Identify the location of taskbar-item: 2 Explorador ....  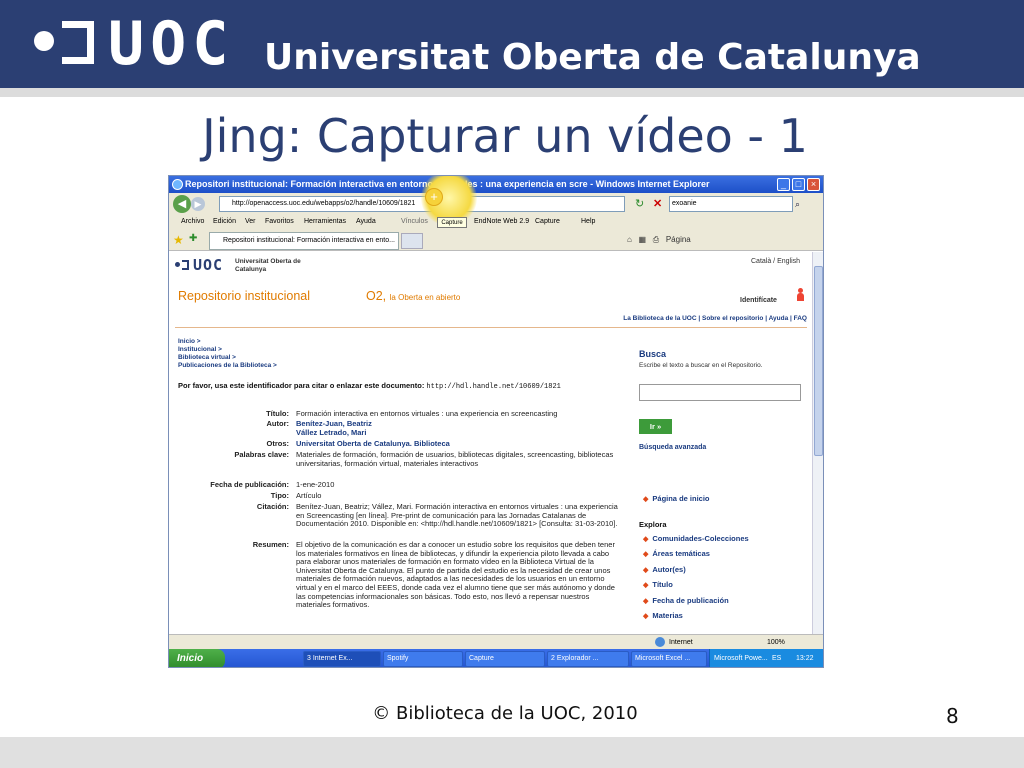
(588, 659).